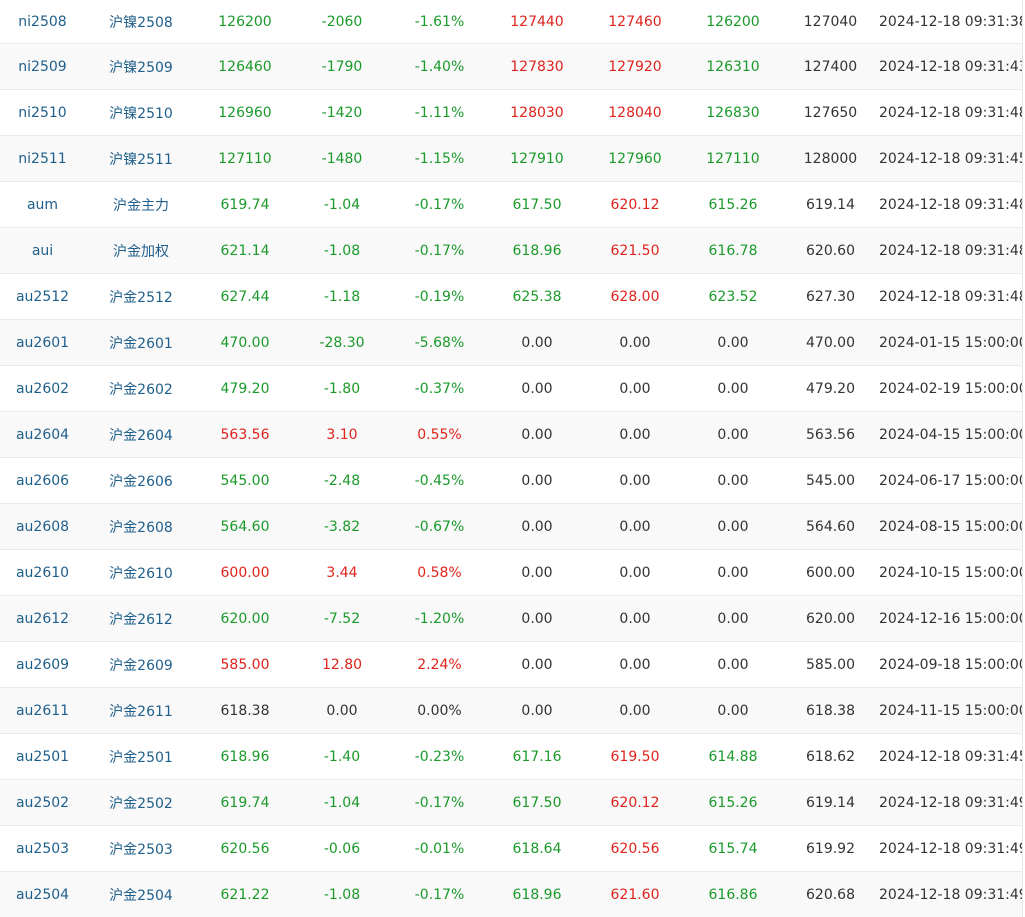 This screenshot has height=917, width=1025. I want to click on contract-name-link: 沪金2611, so click(141, 712).